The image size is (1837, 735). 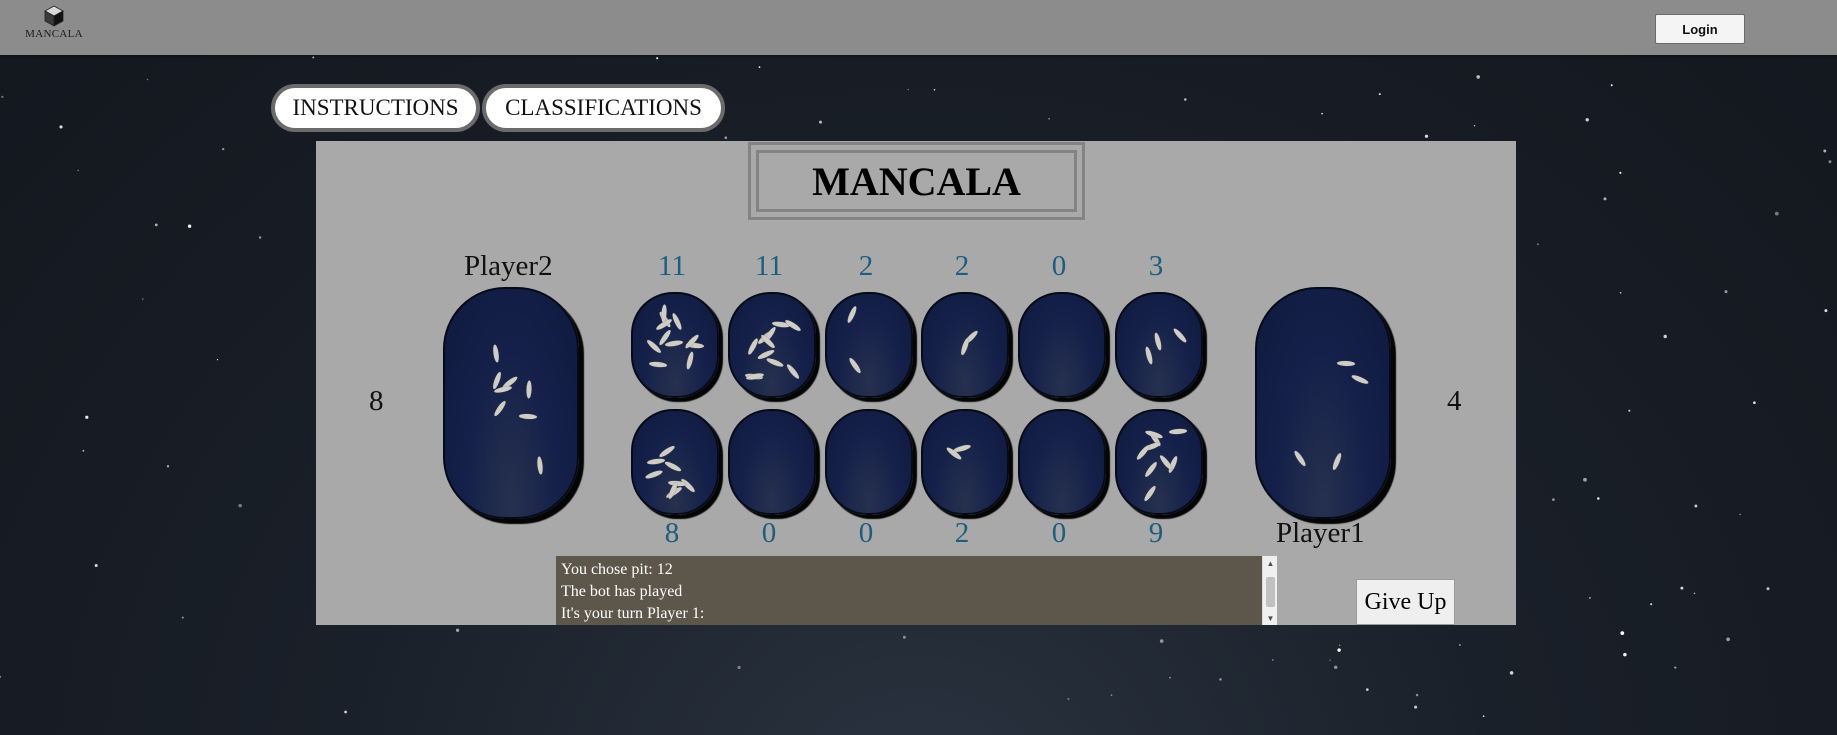 I want to click on player2-score: 8, so click(x=376, y=401).